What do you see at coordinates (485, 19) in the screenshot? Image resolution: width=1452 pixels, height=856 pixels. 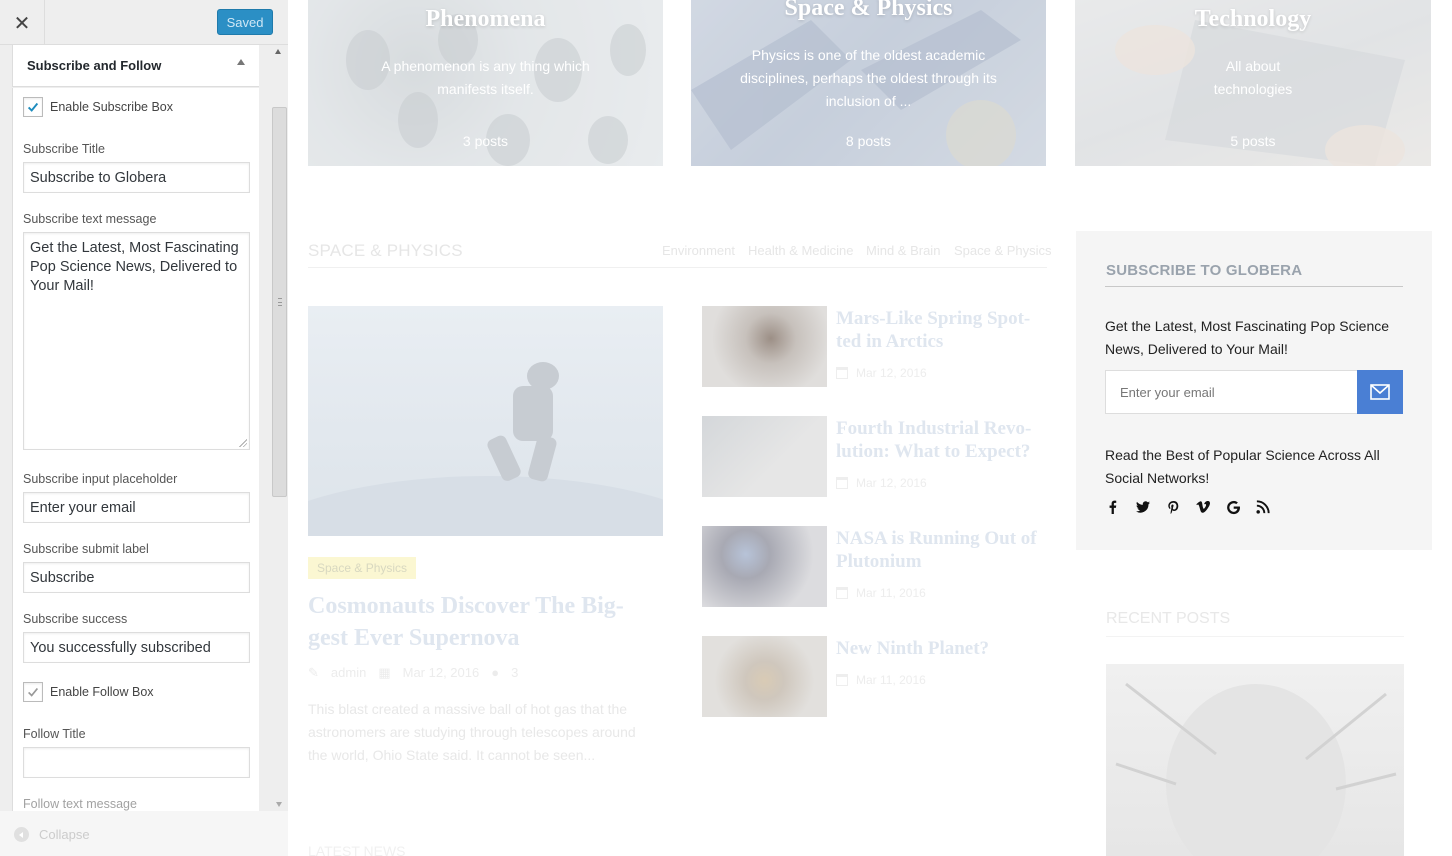 I see `category-title: Phenomena` at bounding box center [485, 19].